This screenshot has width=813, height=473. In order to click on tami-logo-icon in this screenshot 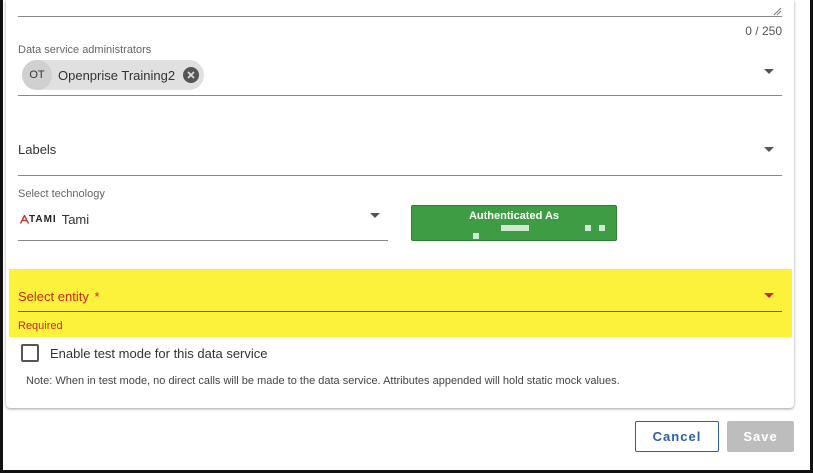, I will do `click(24, 219)`.